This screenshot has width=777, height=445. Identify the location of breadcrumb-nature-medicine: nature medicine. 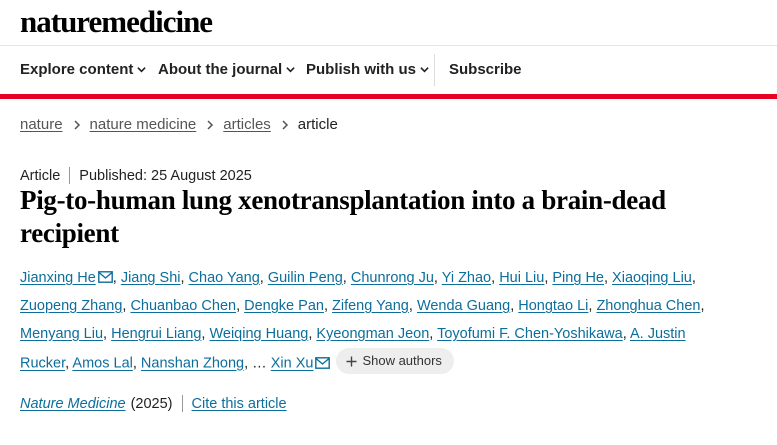
(143, 124).